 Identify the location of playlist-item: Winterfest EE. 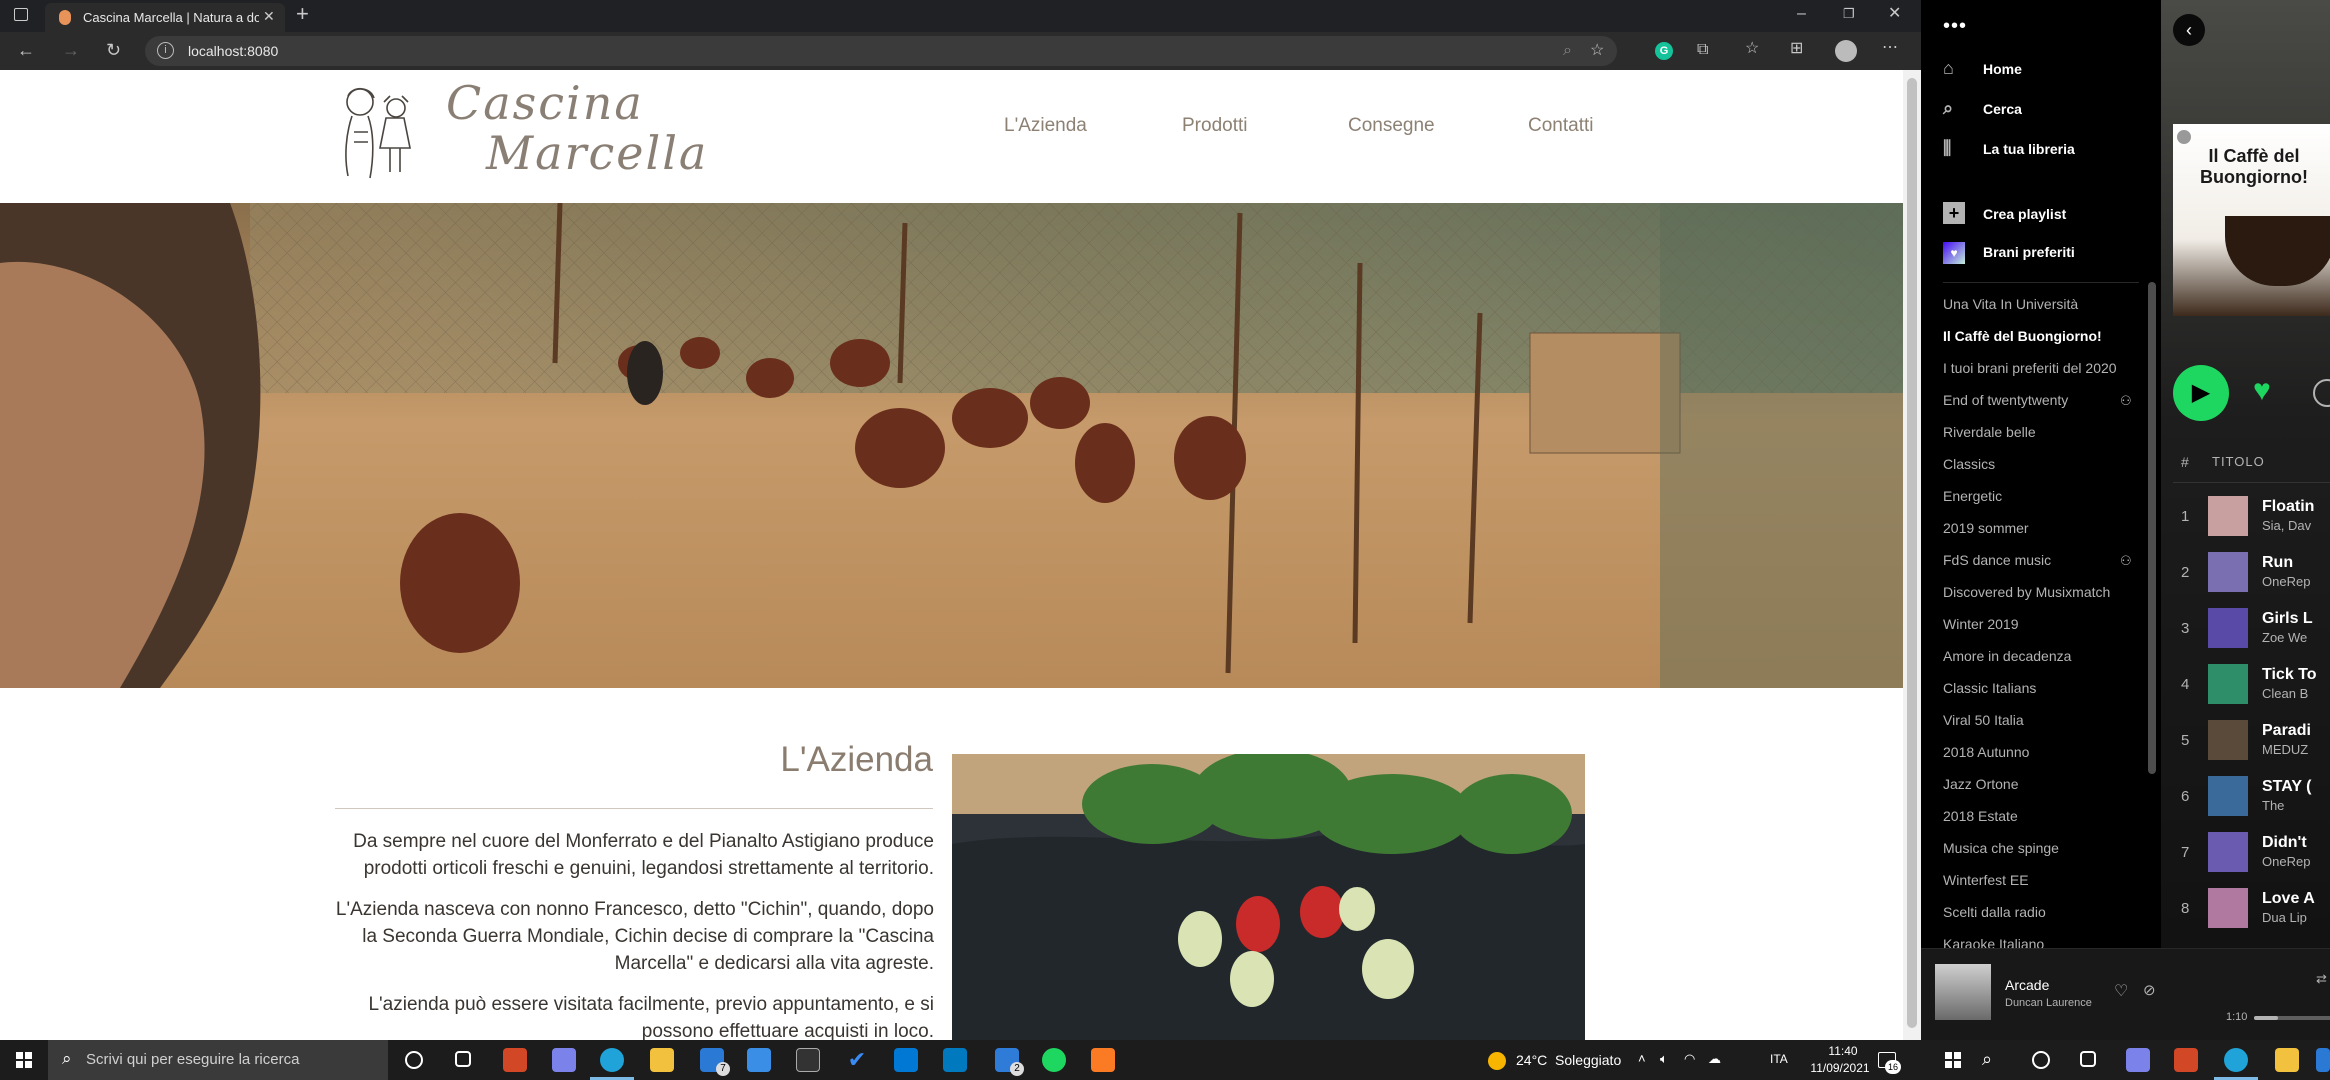
(1986, 880).